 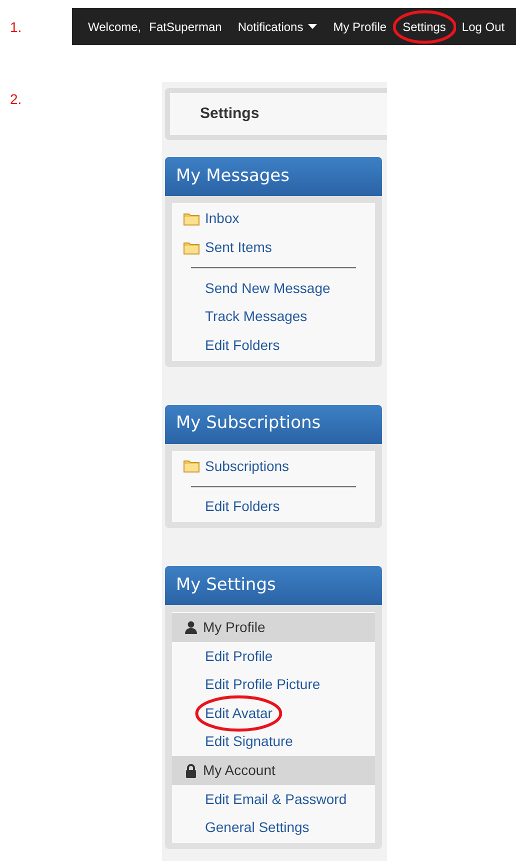 What do you see at coordinates (239, 770) in the screenshot?
I see `section-title: My Account` at bounding box center [239, 770].